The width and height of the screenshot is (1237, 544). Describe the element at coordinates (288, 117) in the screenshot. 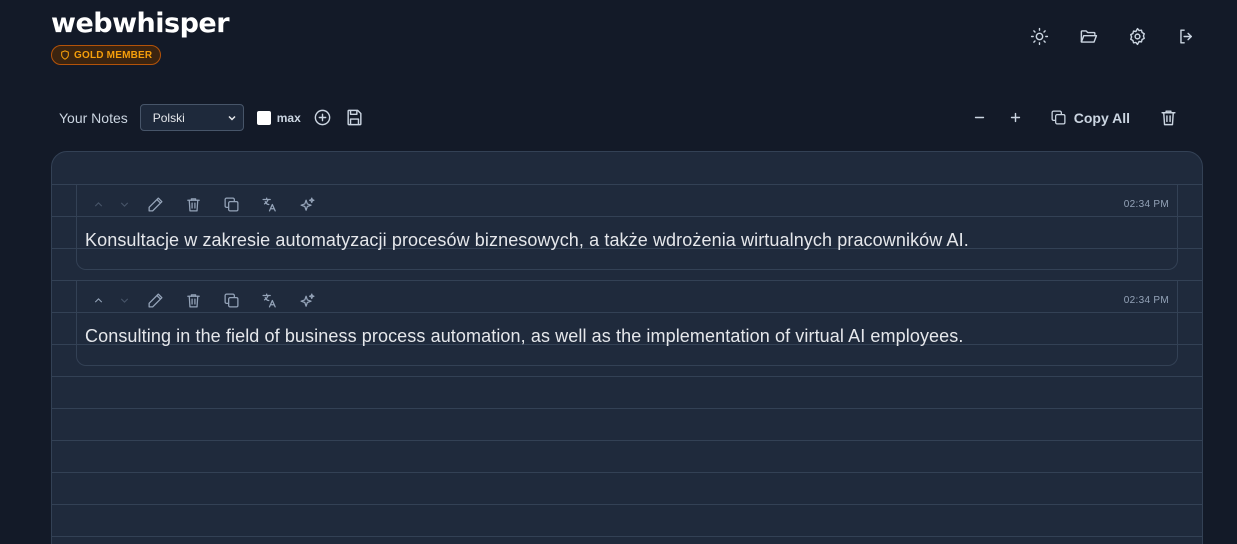

I see `max-label: max` at that location.